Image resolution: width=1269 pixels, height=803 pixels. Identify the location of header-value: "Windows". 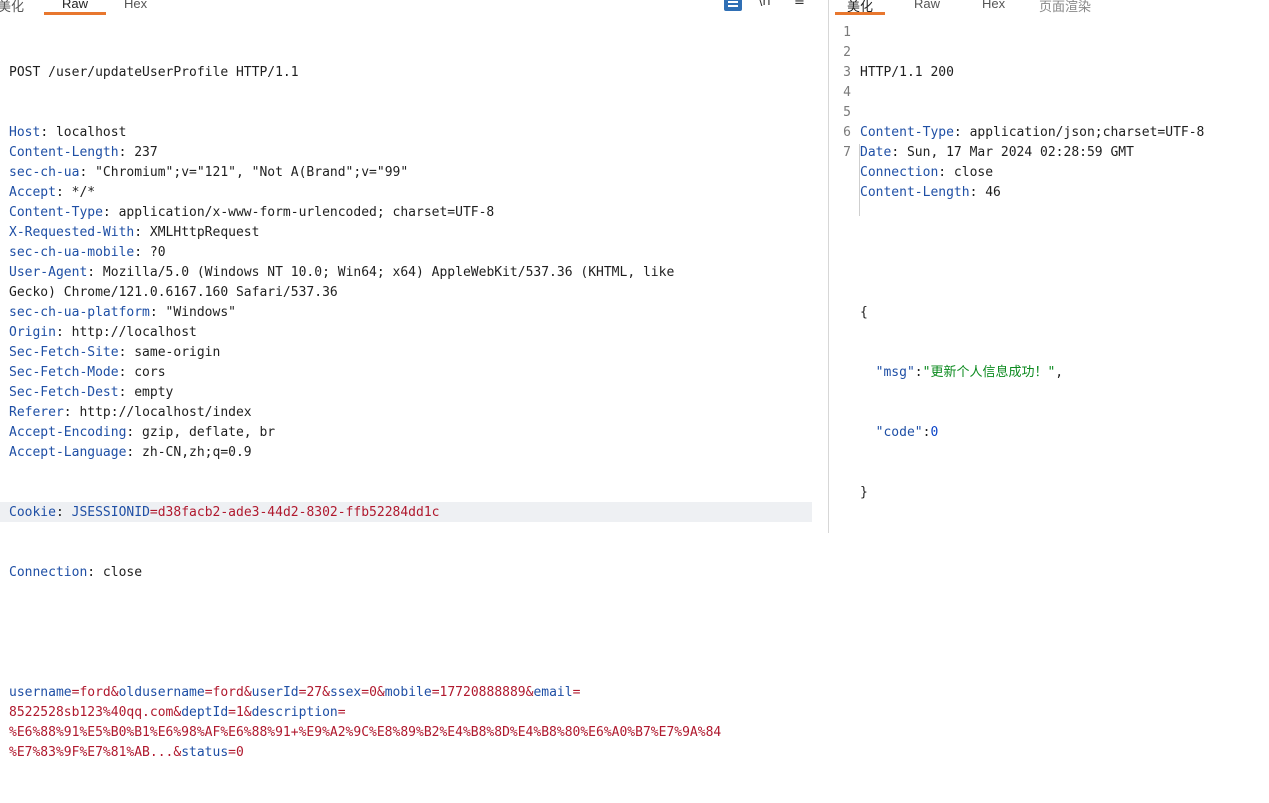
(196, 312).